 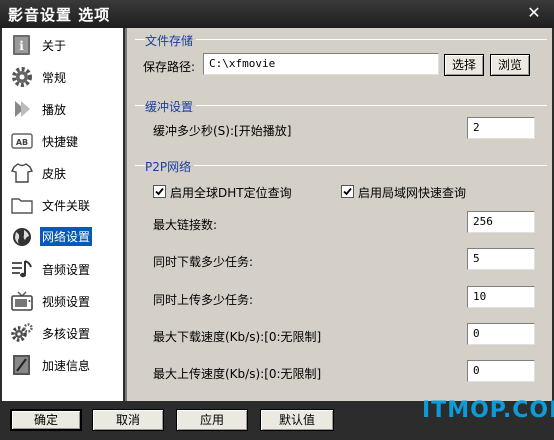 What do you see at coordinates (501, 222) in the screenshot?
I see `max-connections-input: 256` at bounding box center [501, 222].